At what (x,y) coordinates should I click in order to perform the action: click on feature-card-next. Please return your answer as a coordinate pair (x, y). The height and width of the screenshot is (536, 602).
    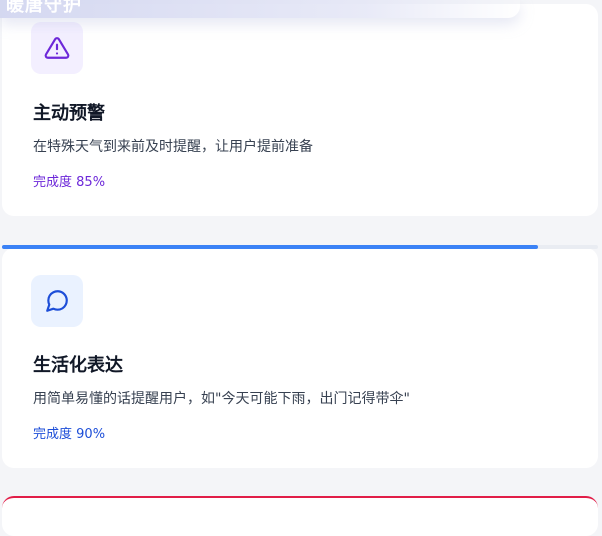
    Looking at the image, I should click on (300, 516).